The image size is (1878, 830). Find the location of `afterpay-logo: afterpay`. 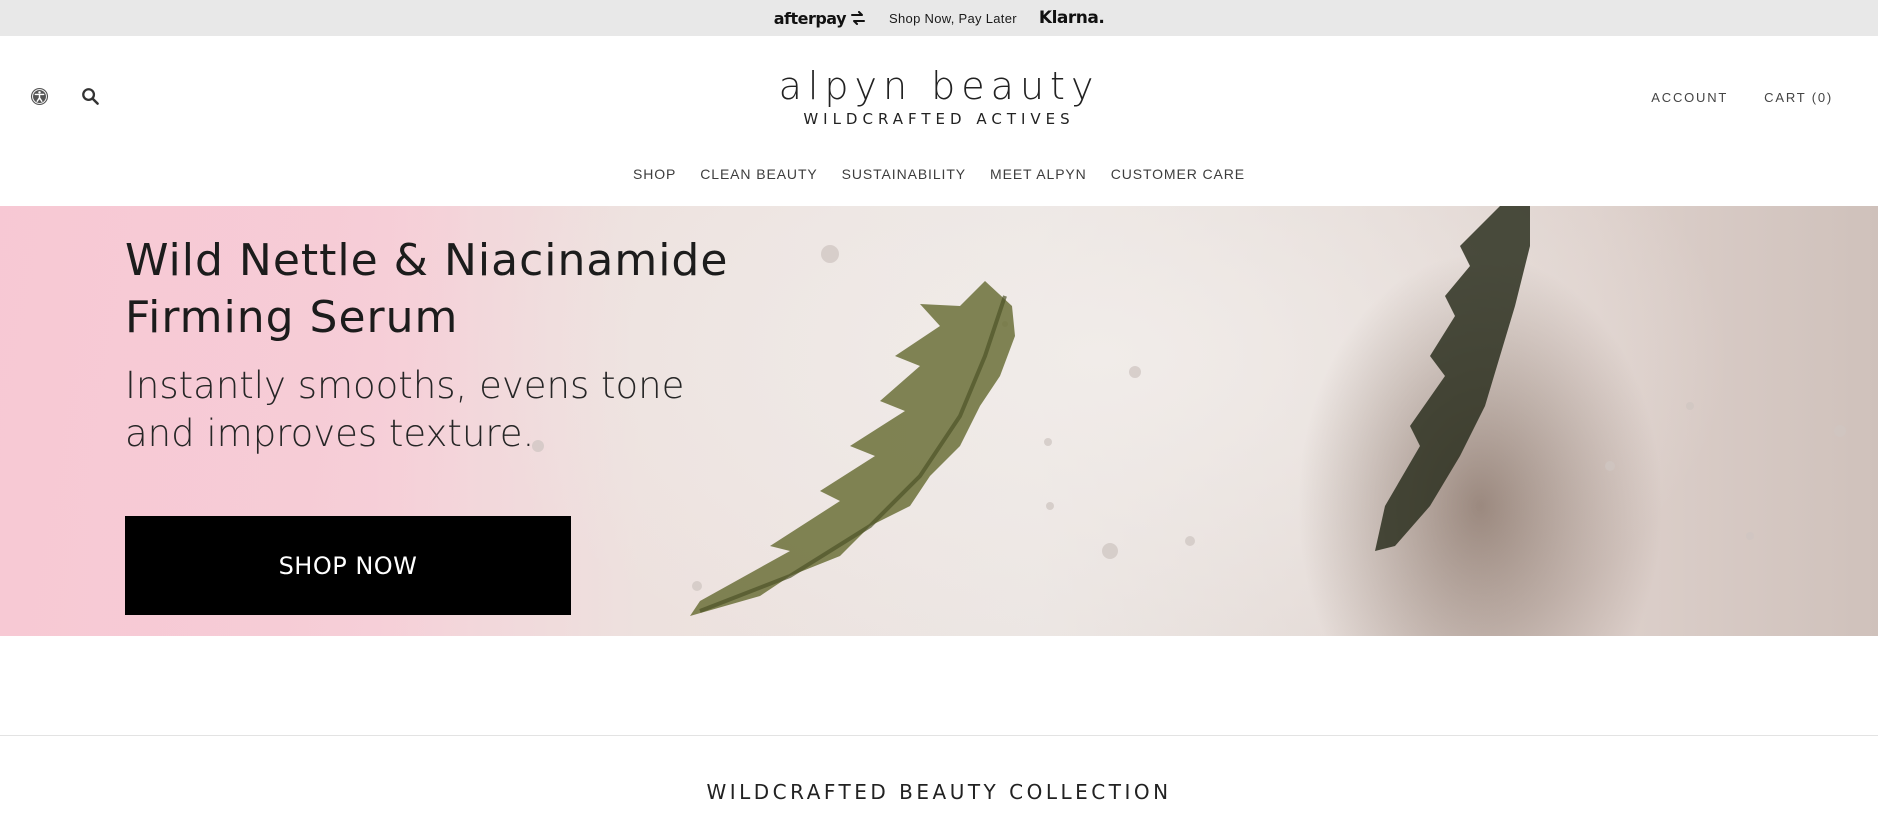

afterpay-logo: afterpay is located at coordinates (820, 18).